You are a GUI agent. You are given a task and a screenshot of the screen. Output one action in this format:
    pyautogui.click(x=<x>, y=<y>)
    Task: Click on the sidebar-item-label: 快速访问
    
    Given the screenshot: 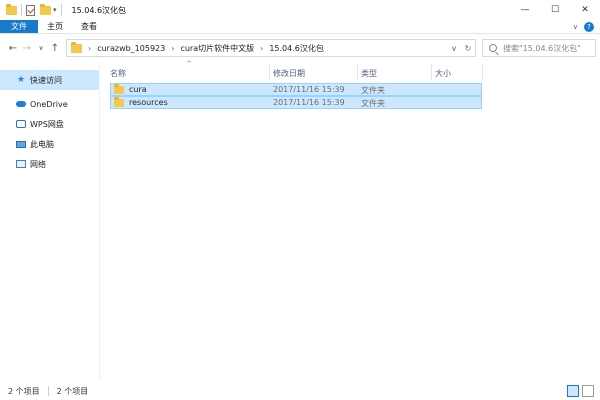 What is the action you would take?
    pyautogui.click(x=46, y=80)
    